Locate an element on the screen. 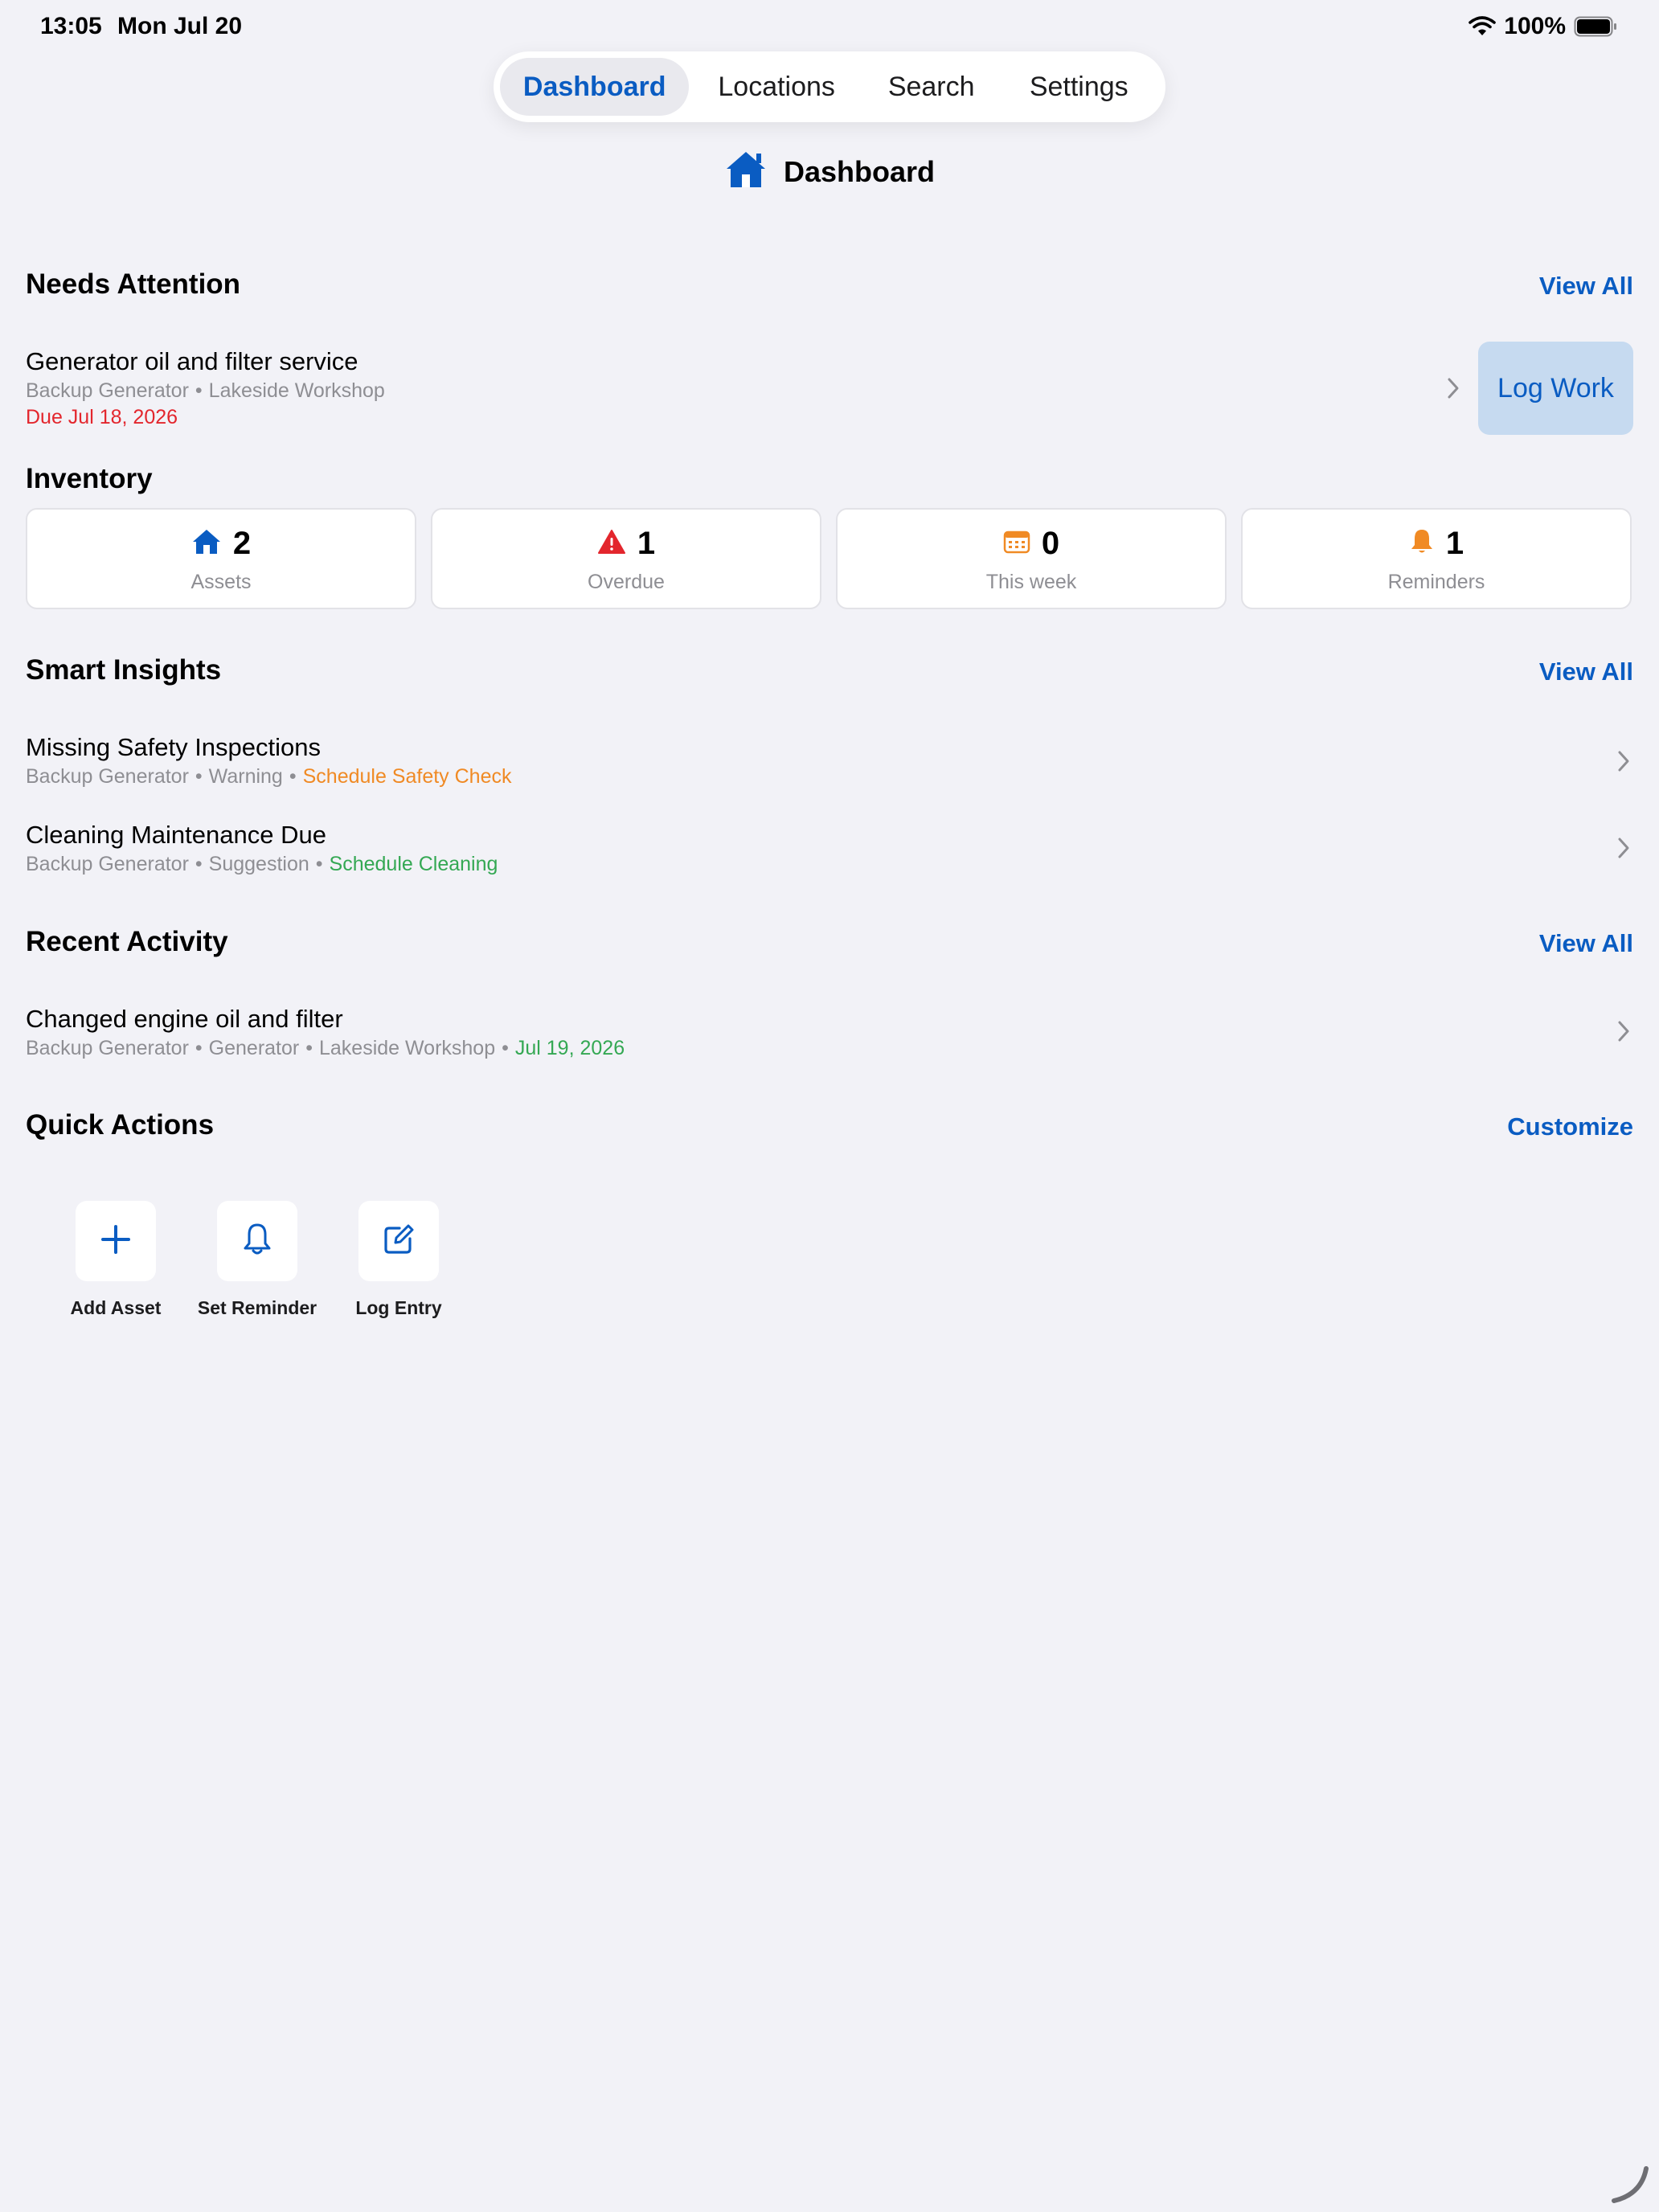 This screenshot has height=2212, width=1659. needs-attention-view-all-link: View All is located at coordinates (1586, 286).